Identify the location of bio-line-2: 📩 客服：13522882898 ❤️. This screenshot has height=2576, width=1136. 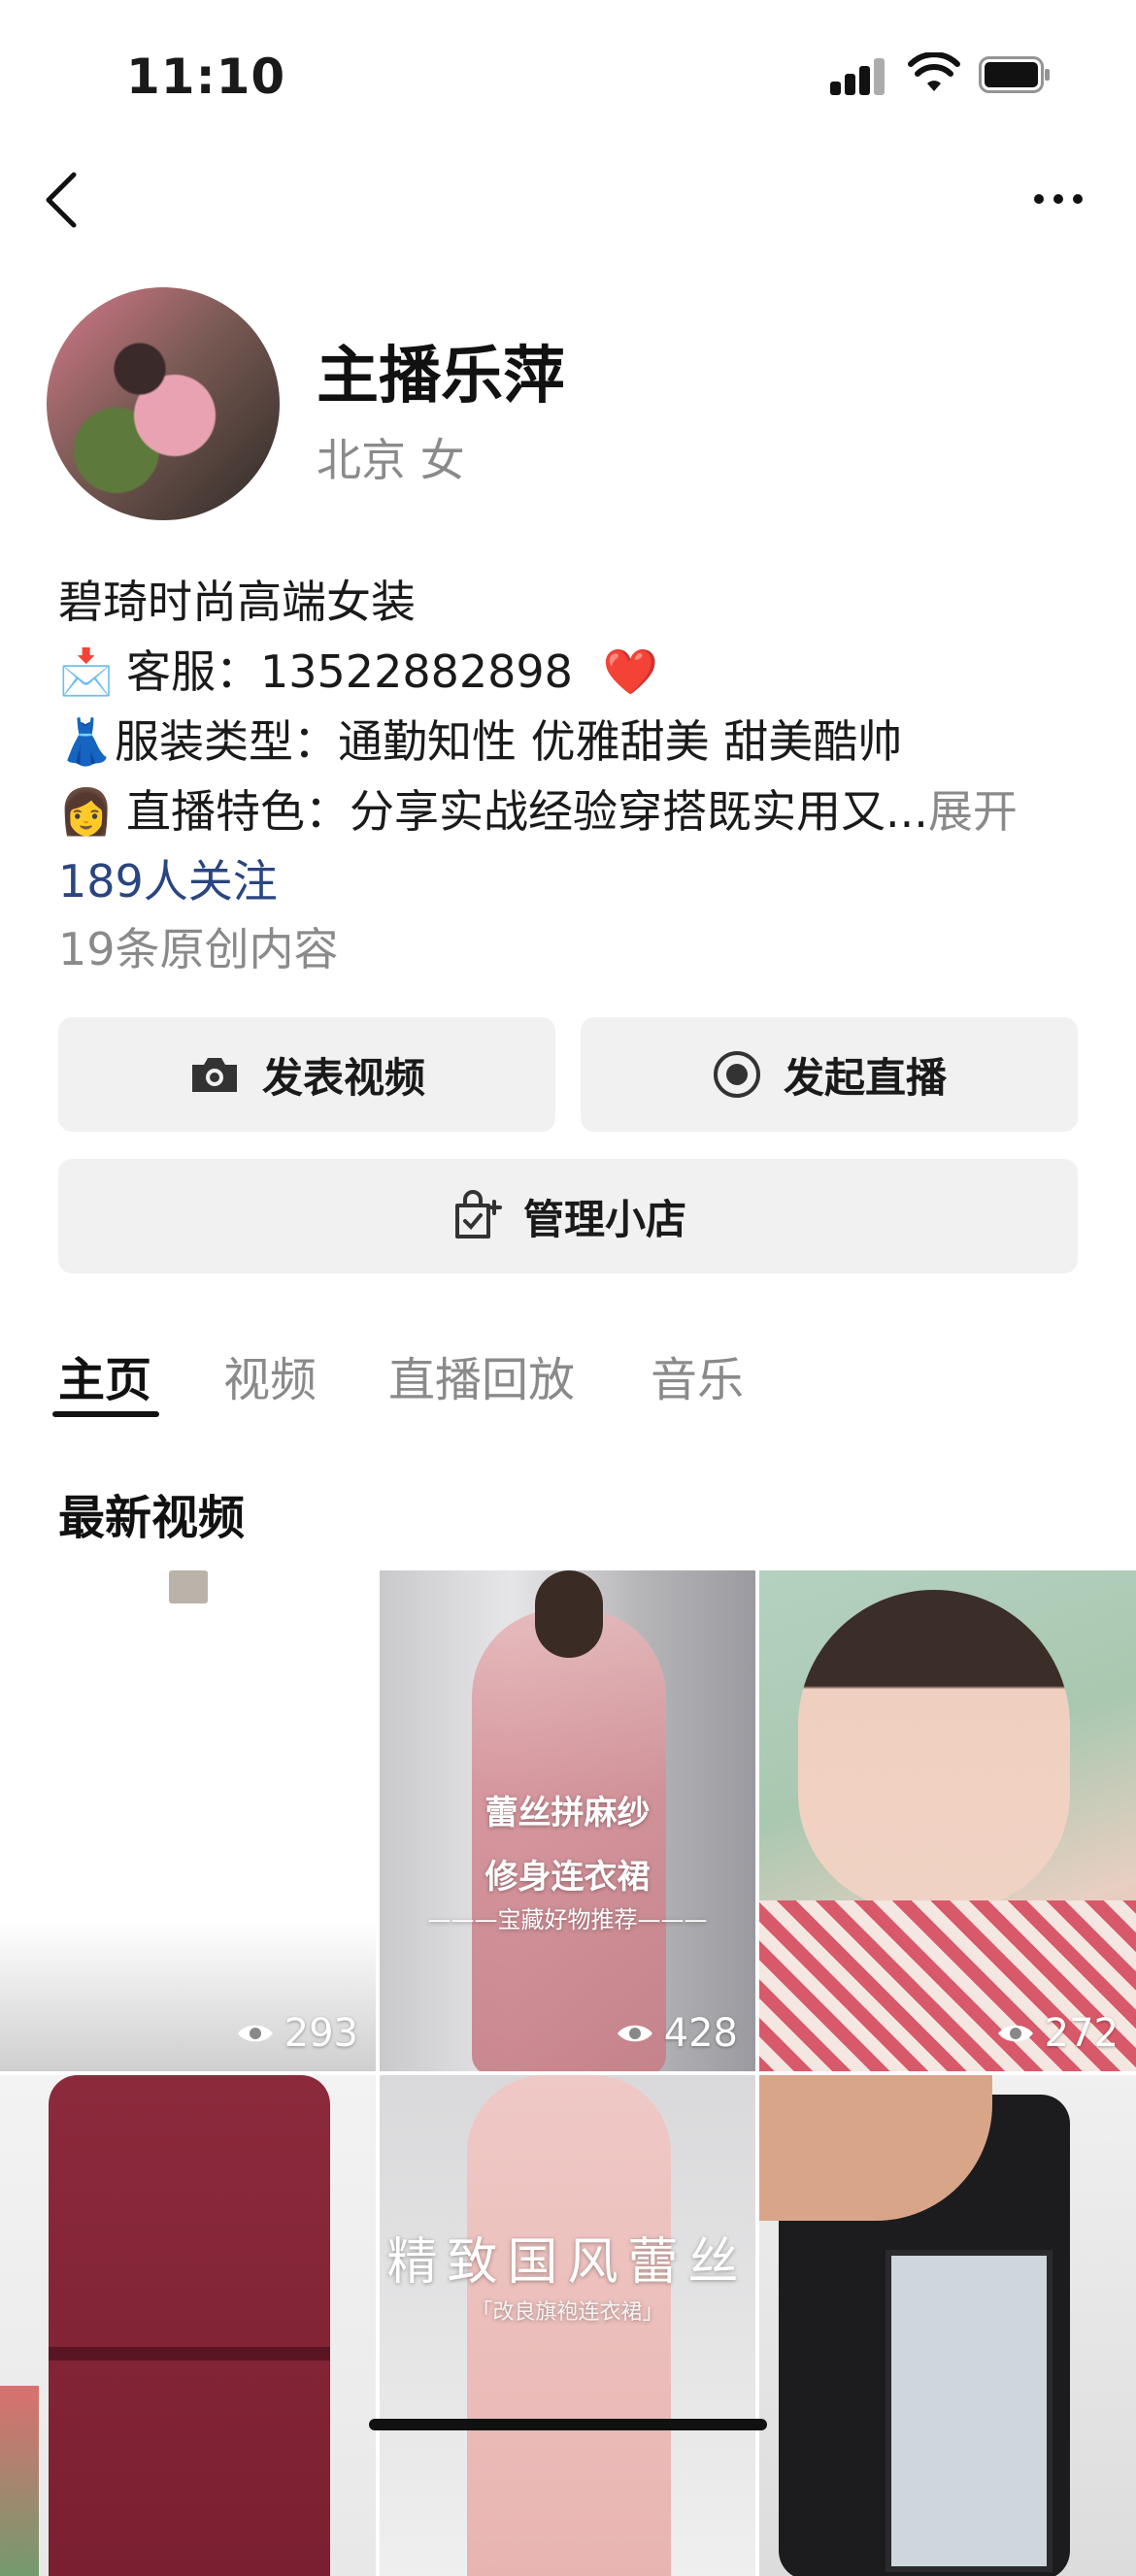
(364, 669).